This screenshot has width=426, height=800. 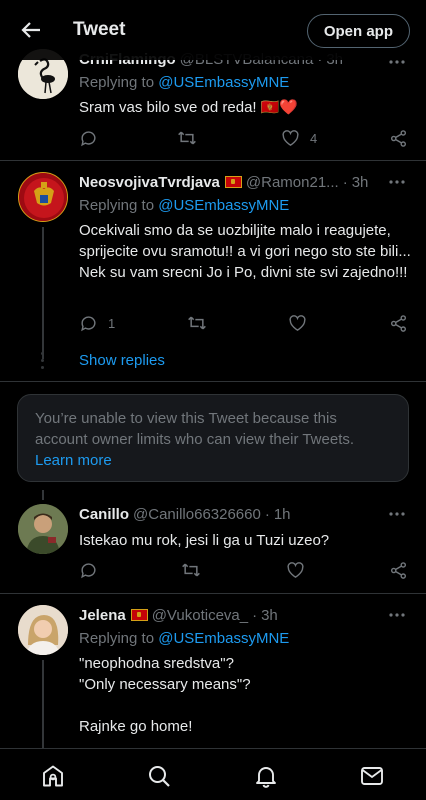 I want to click on user-name: Canillo, so click(x=104, y=514).